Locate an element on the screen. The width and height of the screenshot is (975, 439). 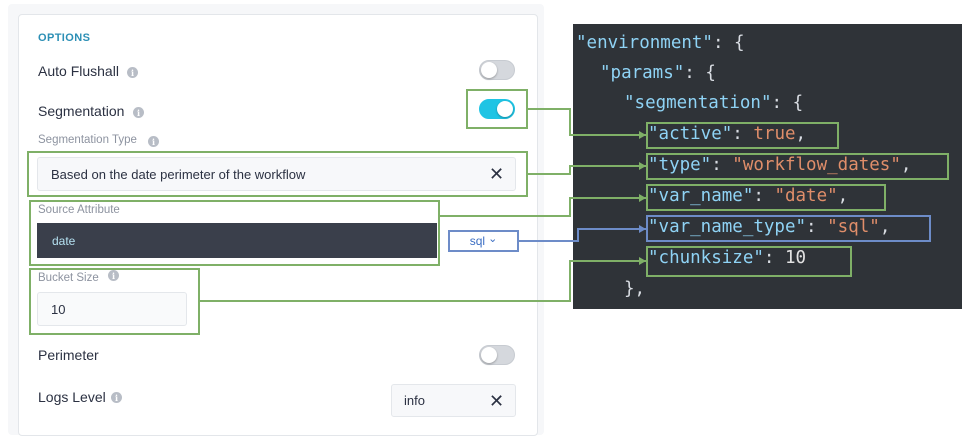
connector-type is located at coordinates (587, 170).